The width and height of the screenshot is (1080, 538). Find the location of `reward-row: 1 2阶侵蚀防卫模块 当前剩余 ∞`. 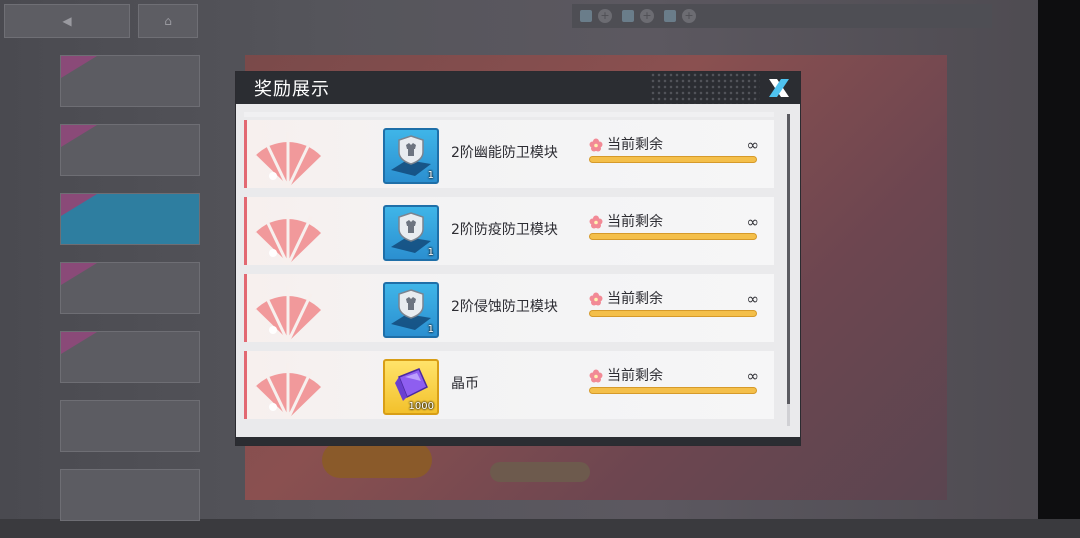

reward-row: 1 2阶侵蚀防卫模块 当前剩余 ∞ is located at coordinates (509, 308).